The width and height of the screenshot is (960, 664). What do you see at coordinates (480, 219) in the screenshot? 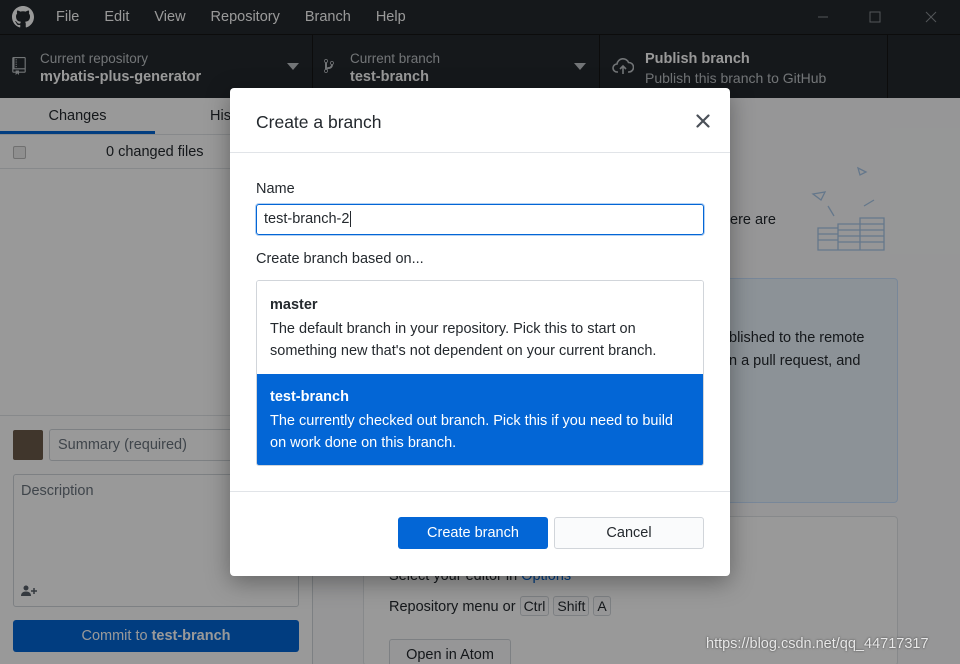
I see `branch-name-input: test-branch-2` at bounding box center [480, 219].